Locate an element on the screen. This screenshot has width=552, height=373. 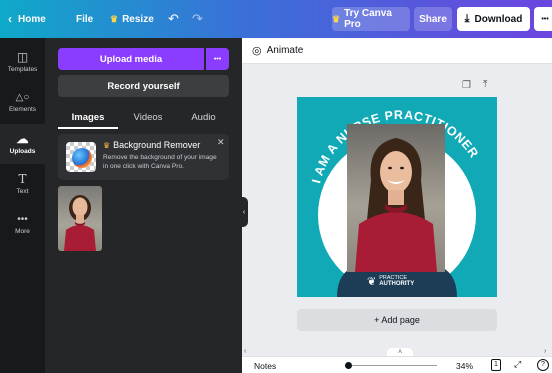
upload-options-button: ••• is located at coordinates (217, 59).